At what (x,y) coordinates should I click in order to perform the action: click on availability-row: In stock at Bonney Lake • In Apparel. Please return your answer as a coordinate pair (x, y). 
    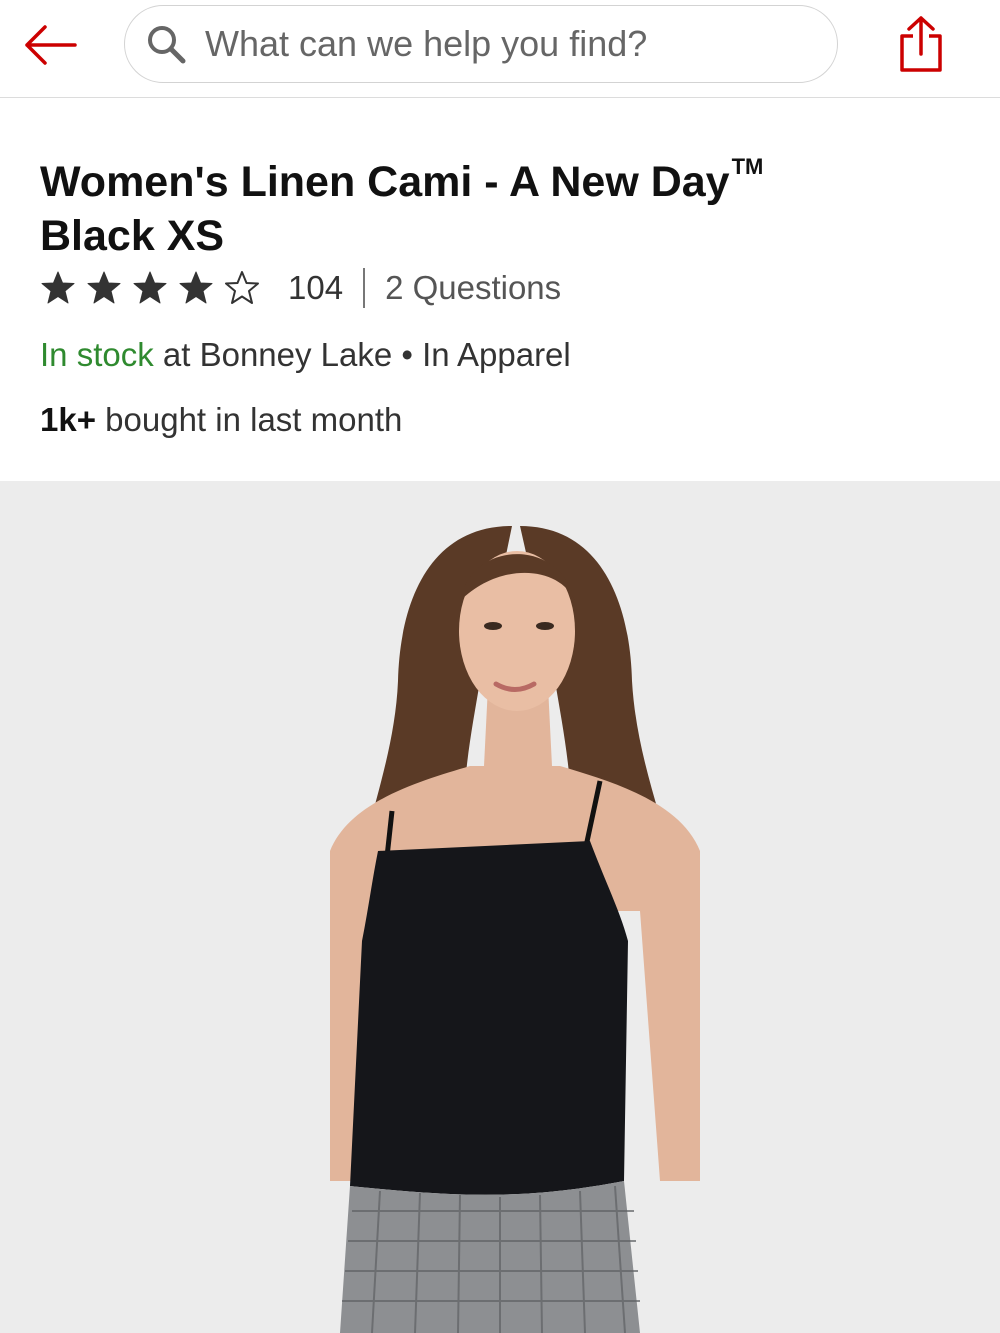
    Looking at the image, I should click on (305, 355).